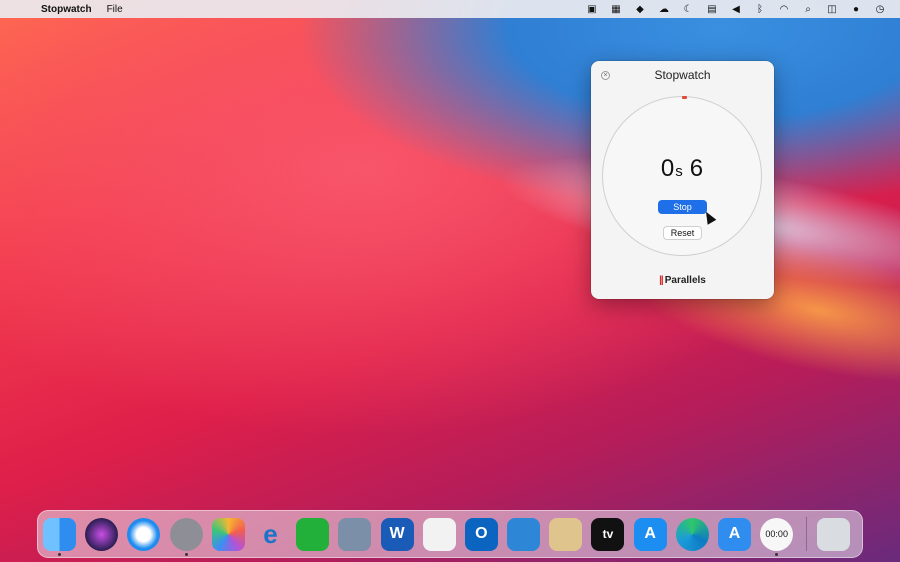 The width and height of the screenshot is (900, 562). Describe the element at coordinates (688, 9) in the screenshot. I see `moon-icon: ☾` at that location.